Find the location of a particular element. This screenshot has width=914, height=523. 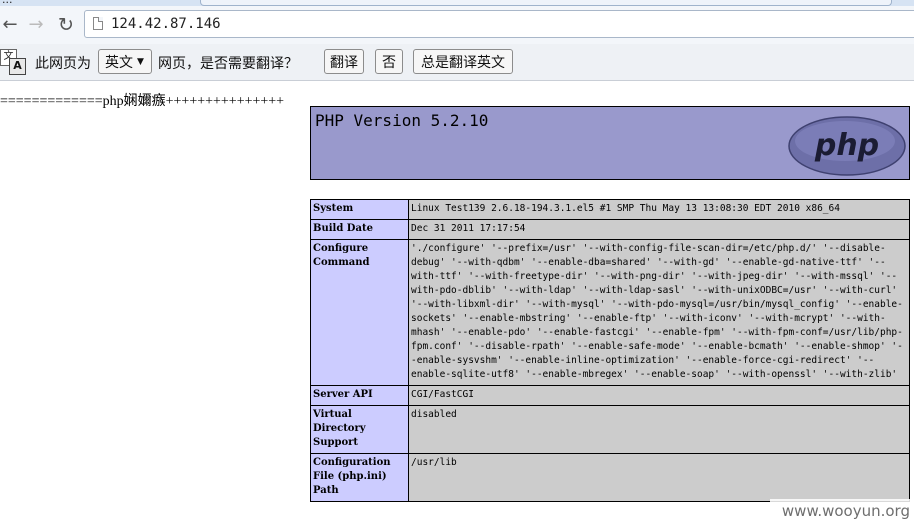

debug-output-line: =============php娴嬭瘯+++++++++++++++ is located at coordinates (142, 101).